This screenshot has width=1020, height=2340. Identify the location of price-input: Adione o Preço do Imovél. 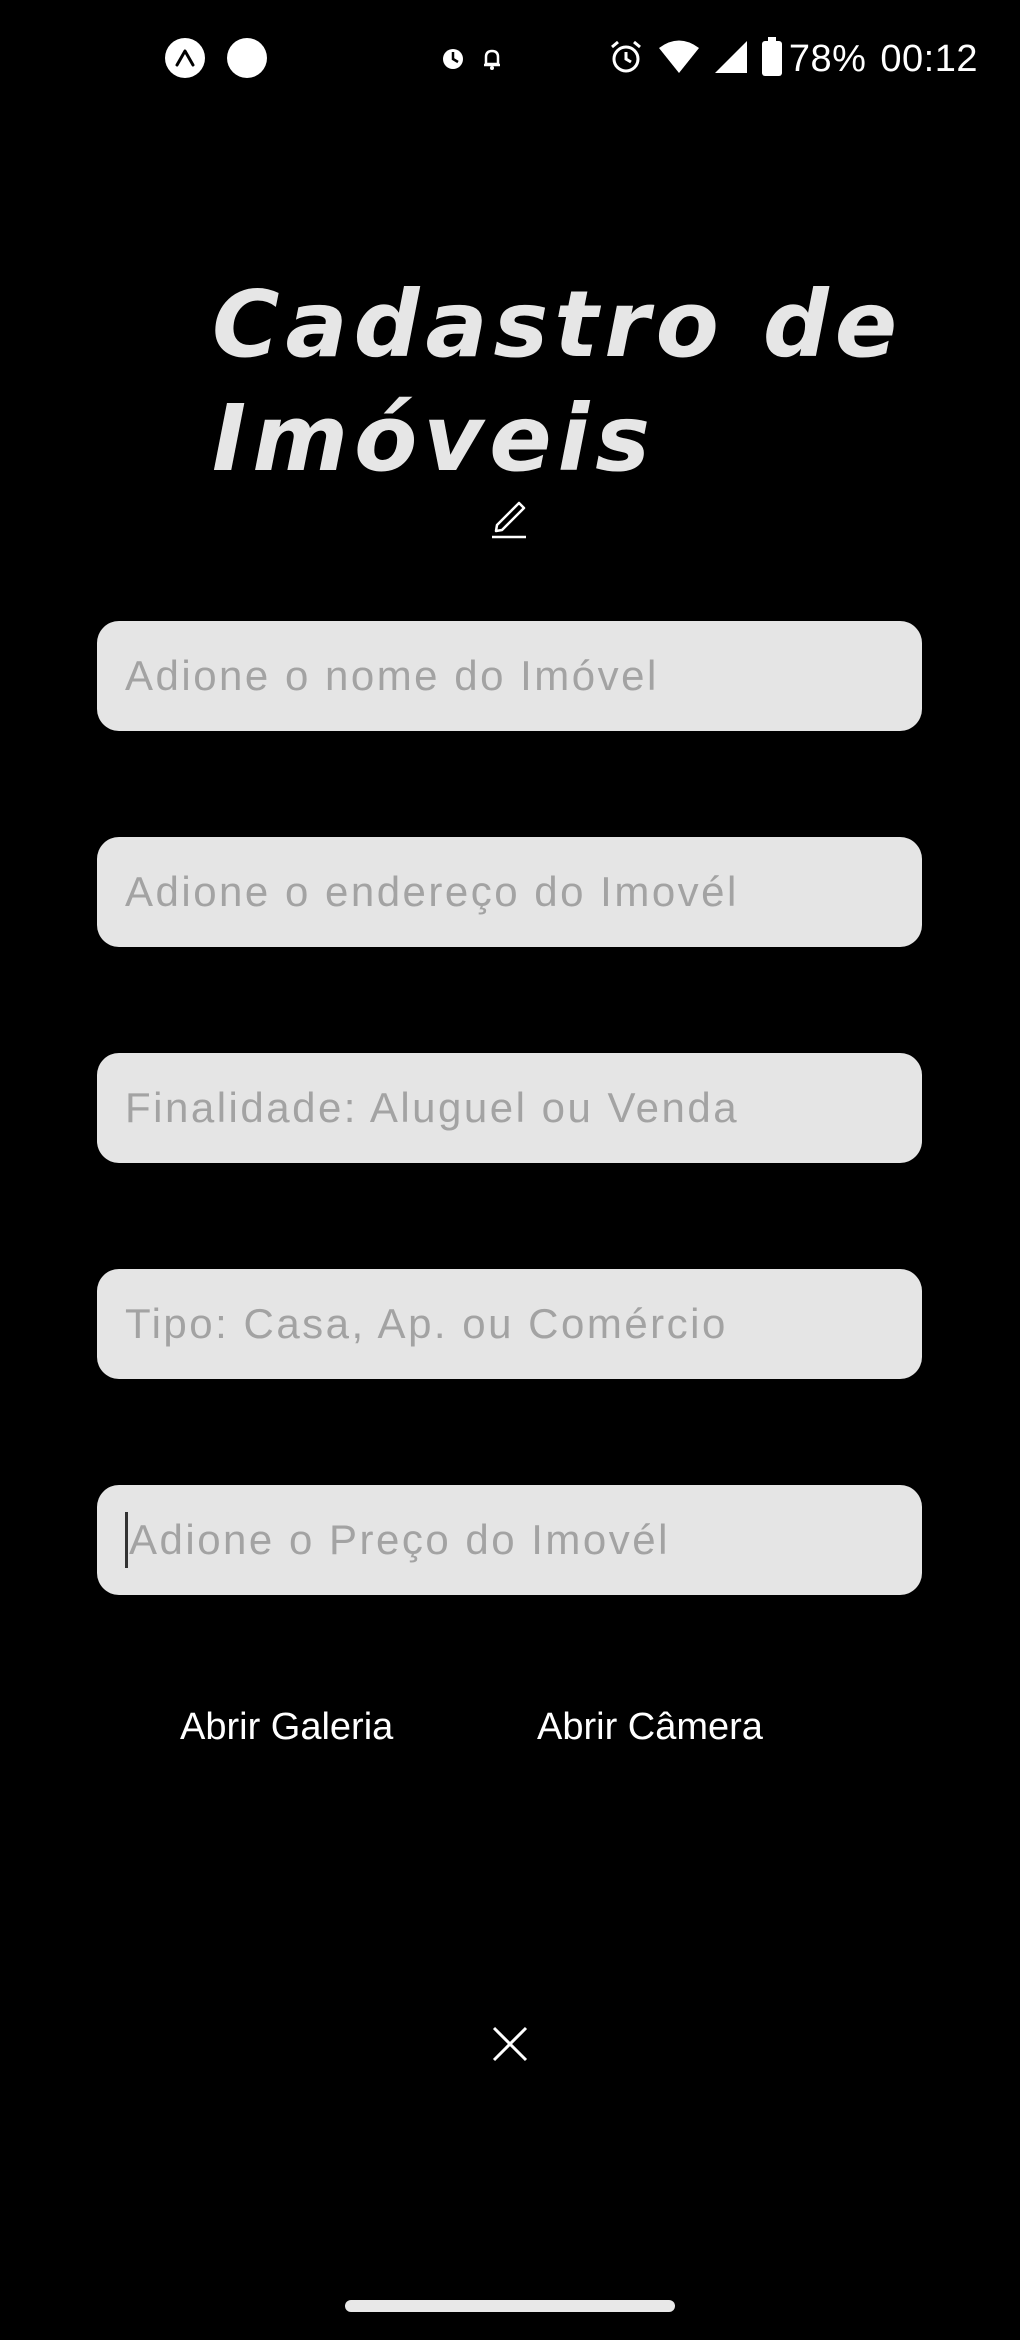
(509, 1540).